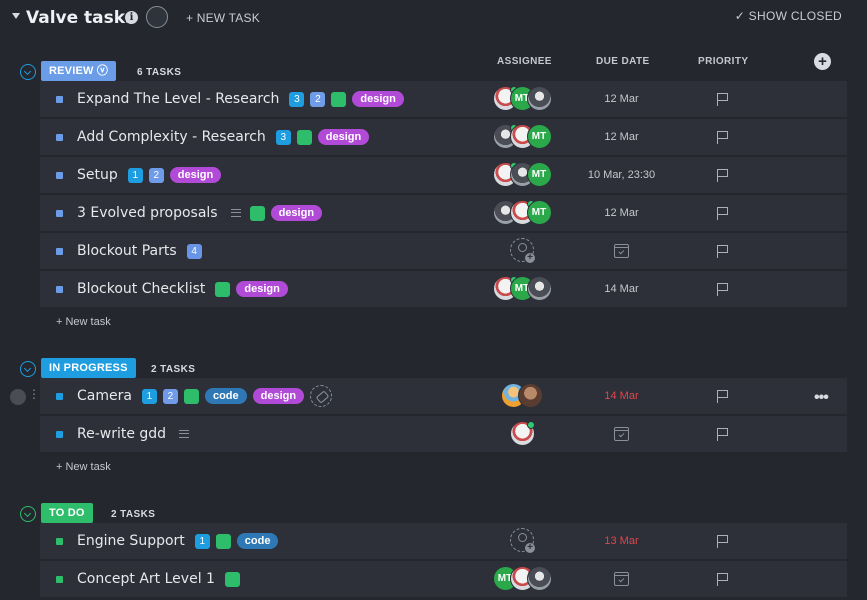  I want to click on group-status-label: REVIEW ⓥ, so click(79, 71).